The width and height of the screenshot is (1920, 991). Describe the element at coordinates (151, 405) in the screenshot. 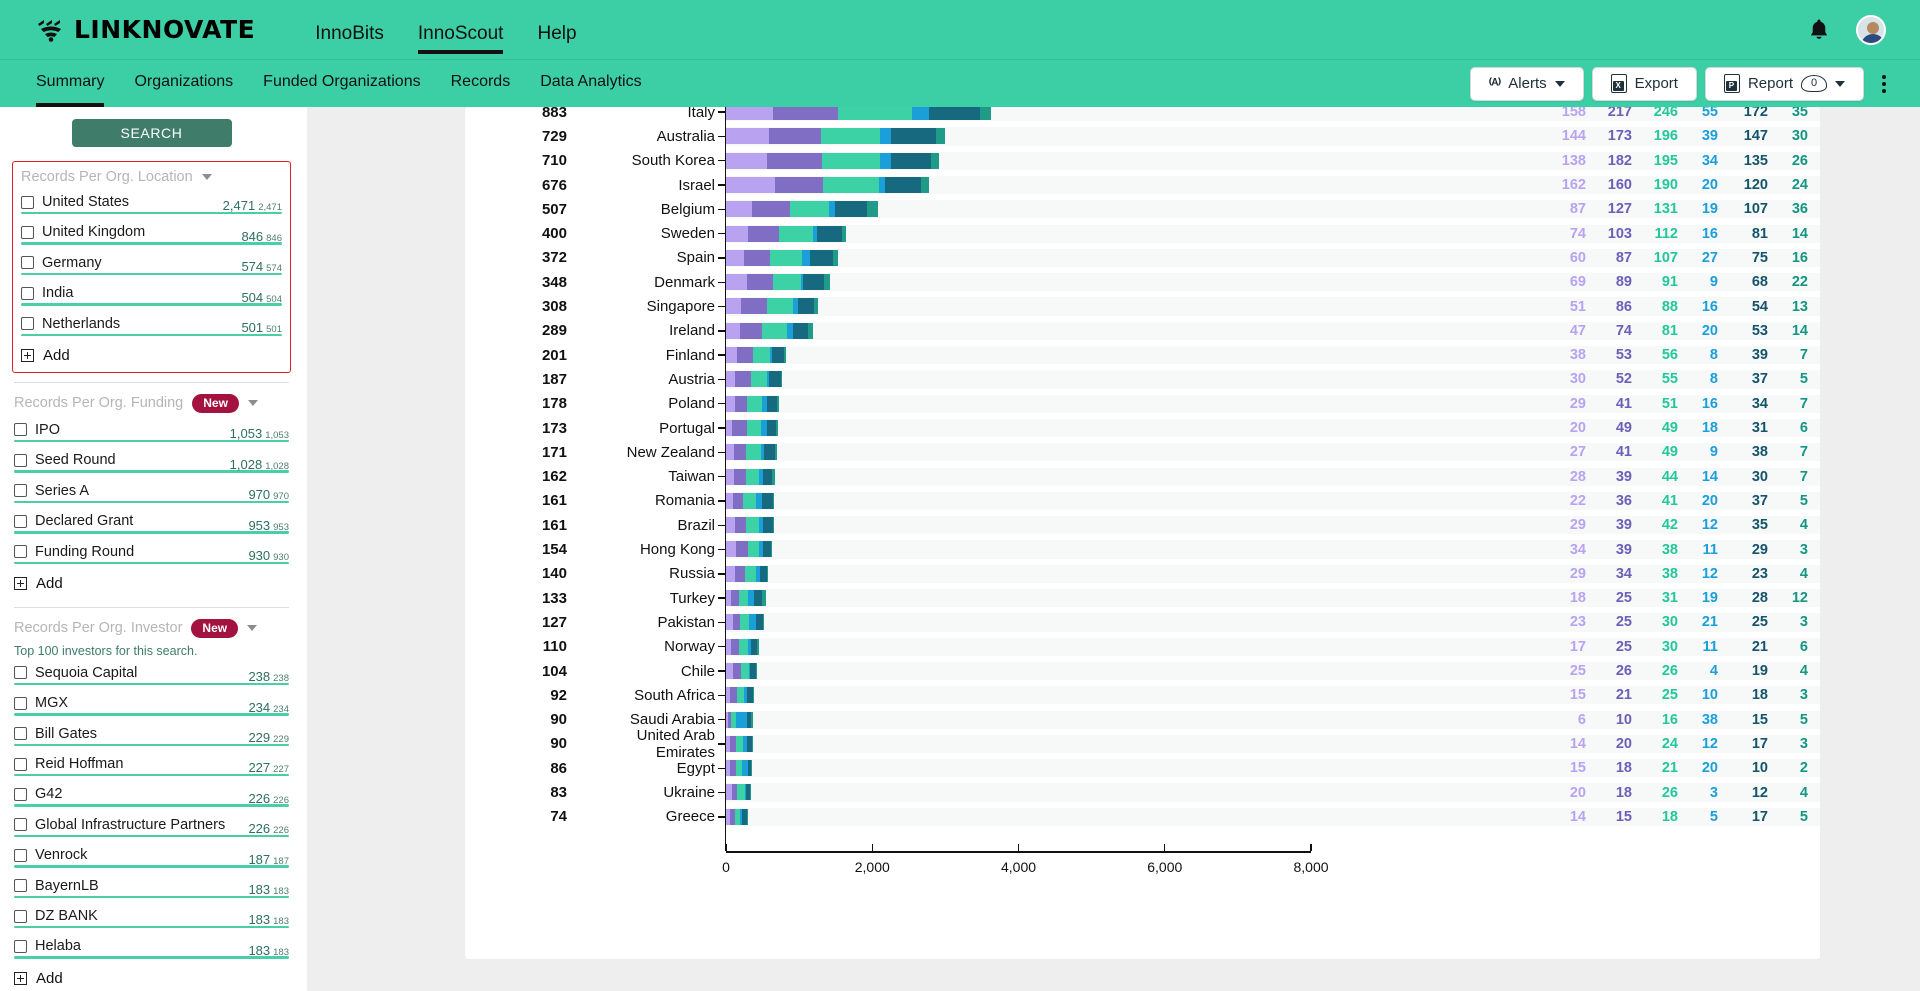

I see `facet-header: Records Per Org. Funding New` at that location.